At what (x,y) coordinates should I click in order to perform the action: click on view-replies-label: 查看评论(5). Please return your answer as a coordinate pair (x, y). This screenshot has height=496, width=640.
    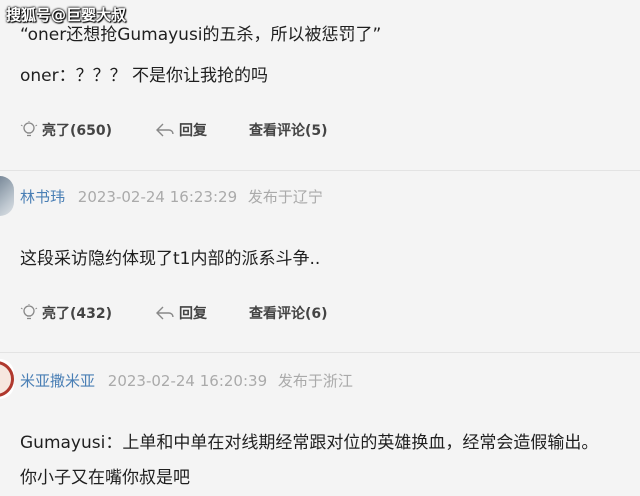
    Looking at the image, I should click on (288, 131).